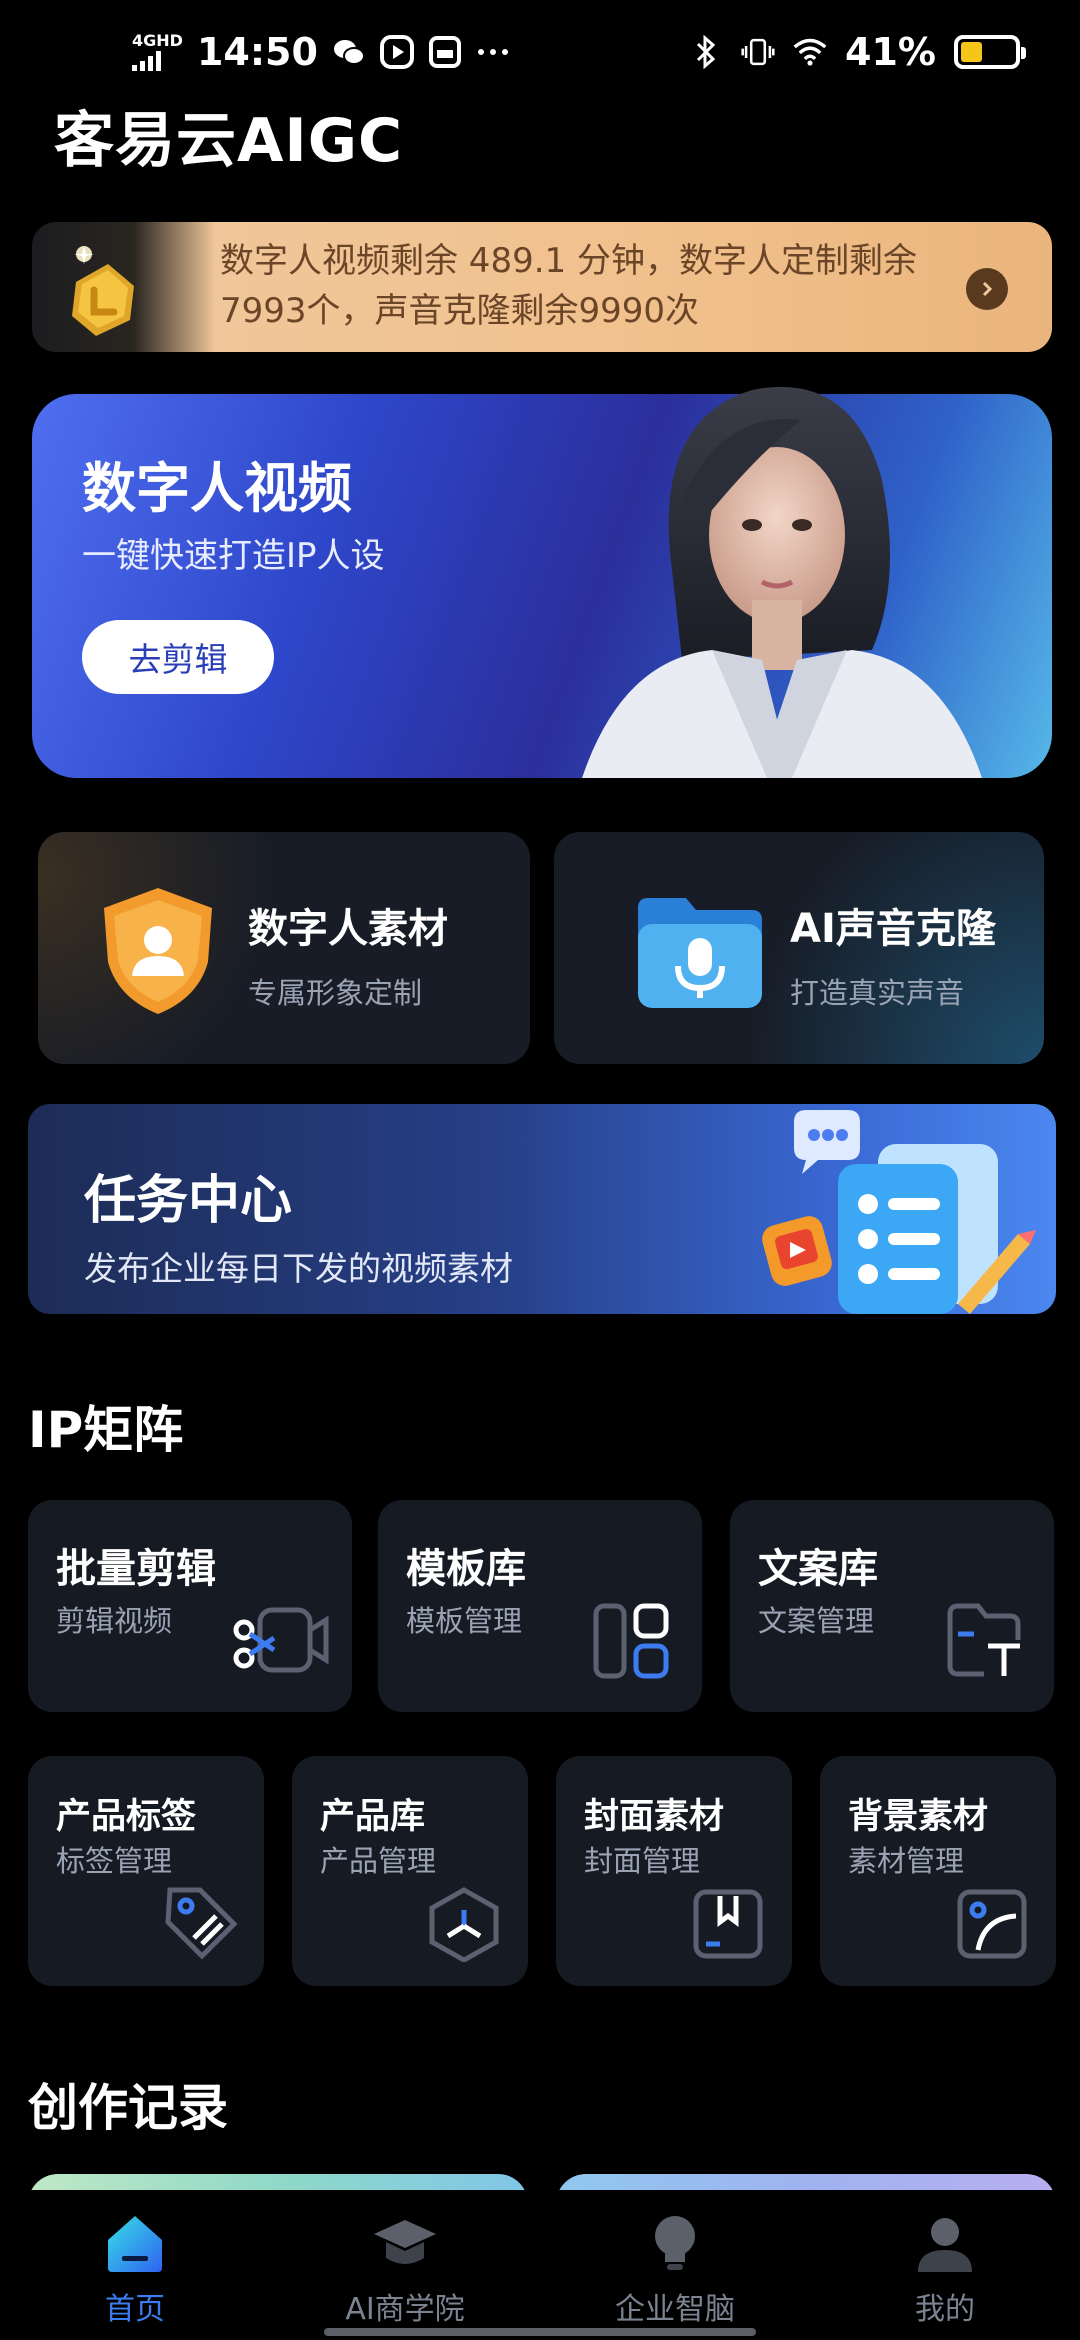 Image resolution: width=1080 pixels, height=2340 pixels. Describe the element at coordinates (348, 929) in the screenshot. I see `feature-title: 数字人素材` at that location.